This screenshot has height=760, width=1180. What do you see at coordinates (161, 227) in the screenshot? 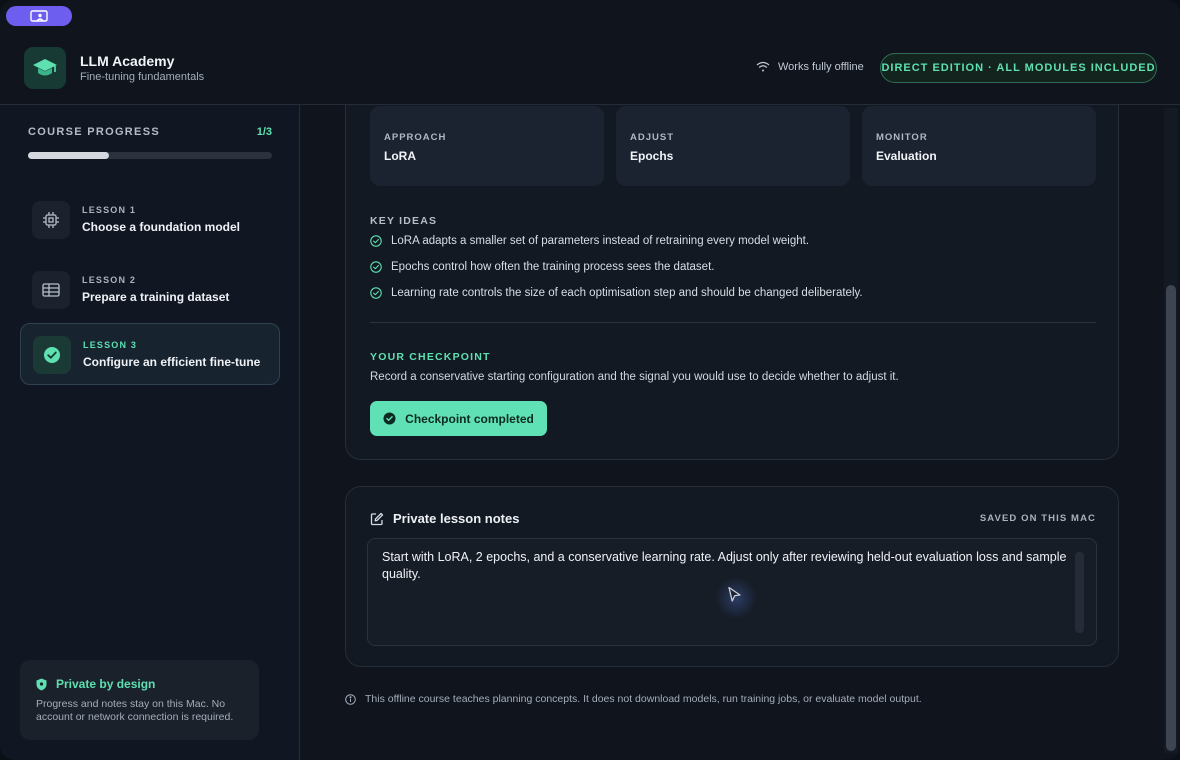
I see `lesson-title: Choose a foundation model` at bounding box center [161, 227].